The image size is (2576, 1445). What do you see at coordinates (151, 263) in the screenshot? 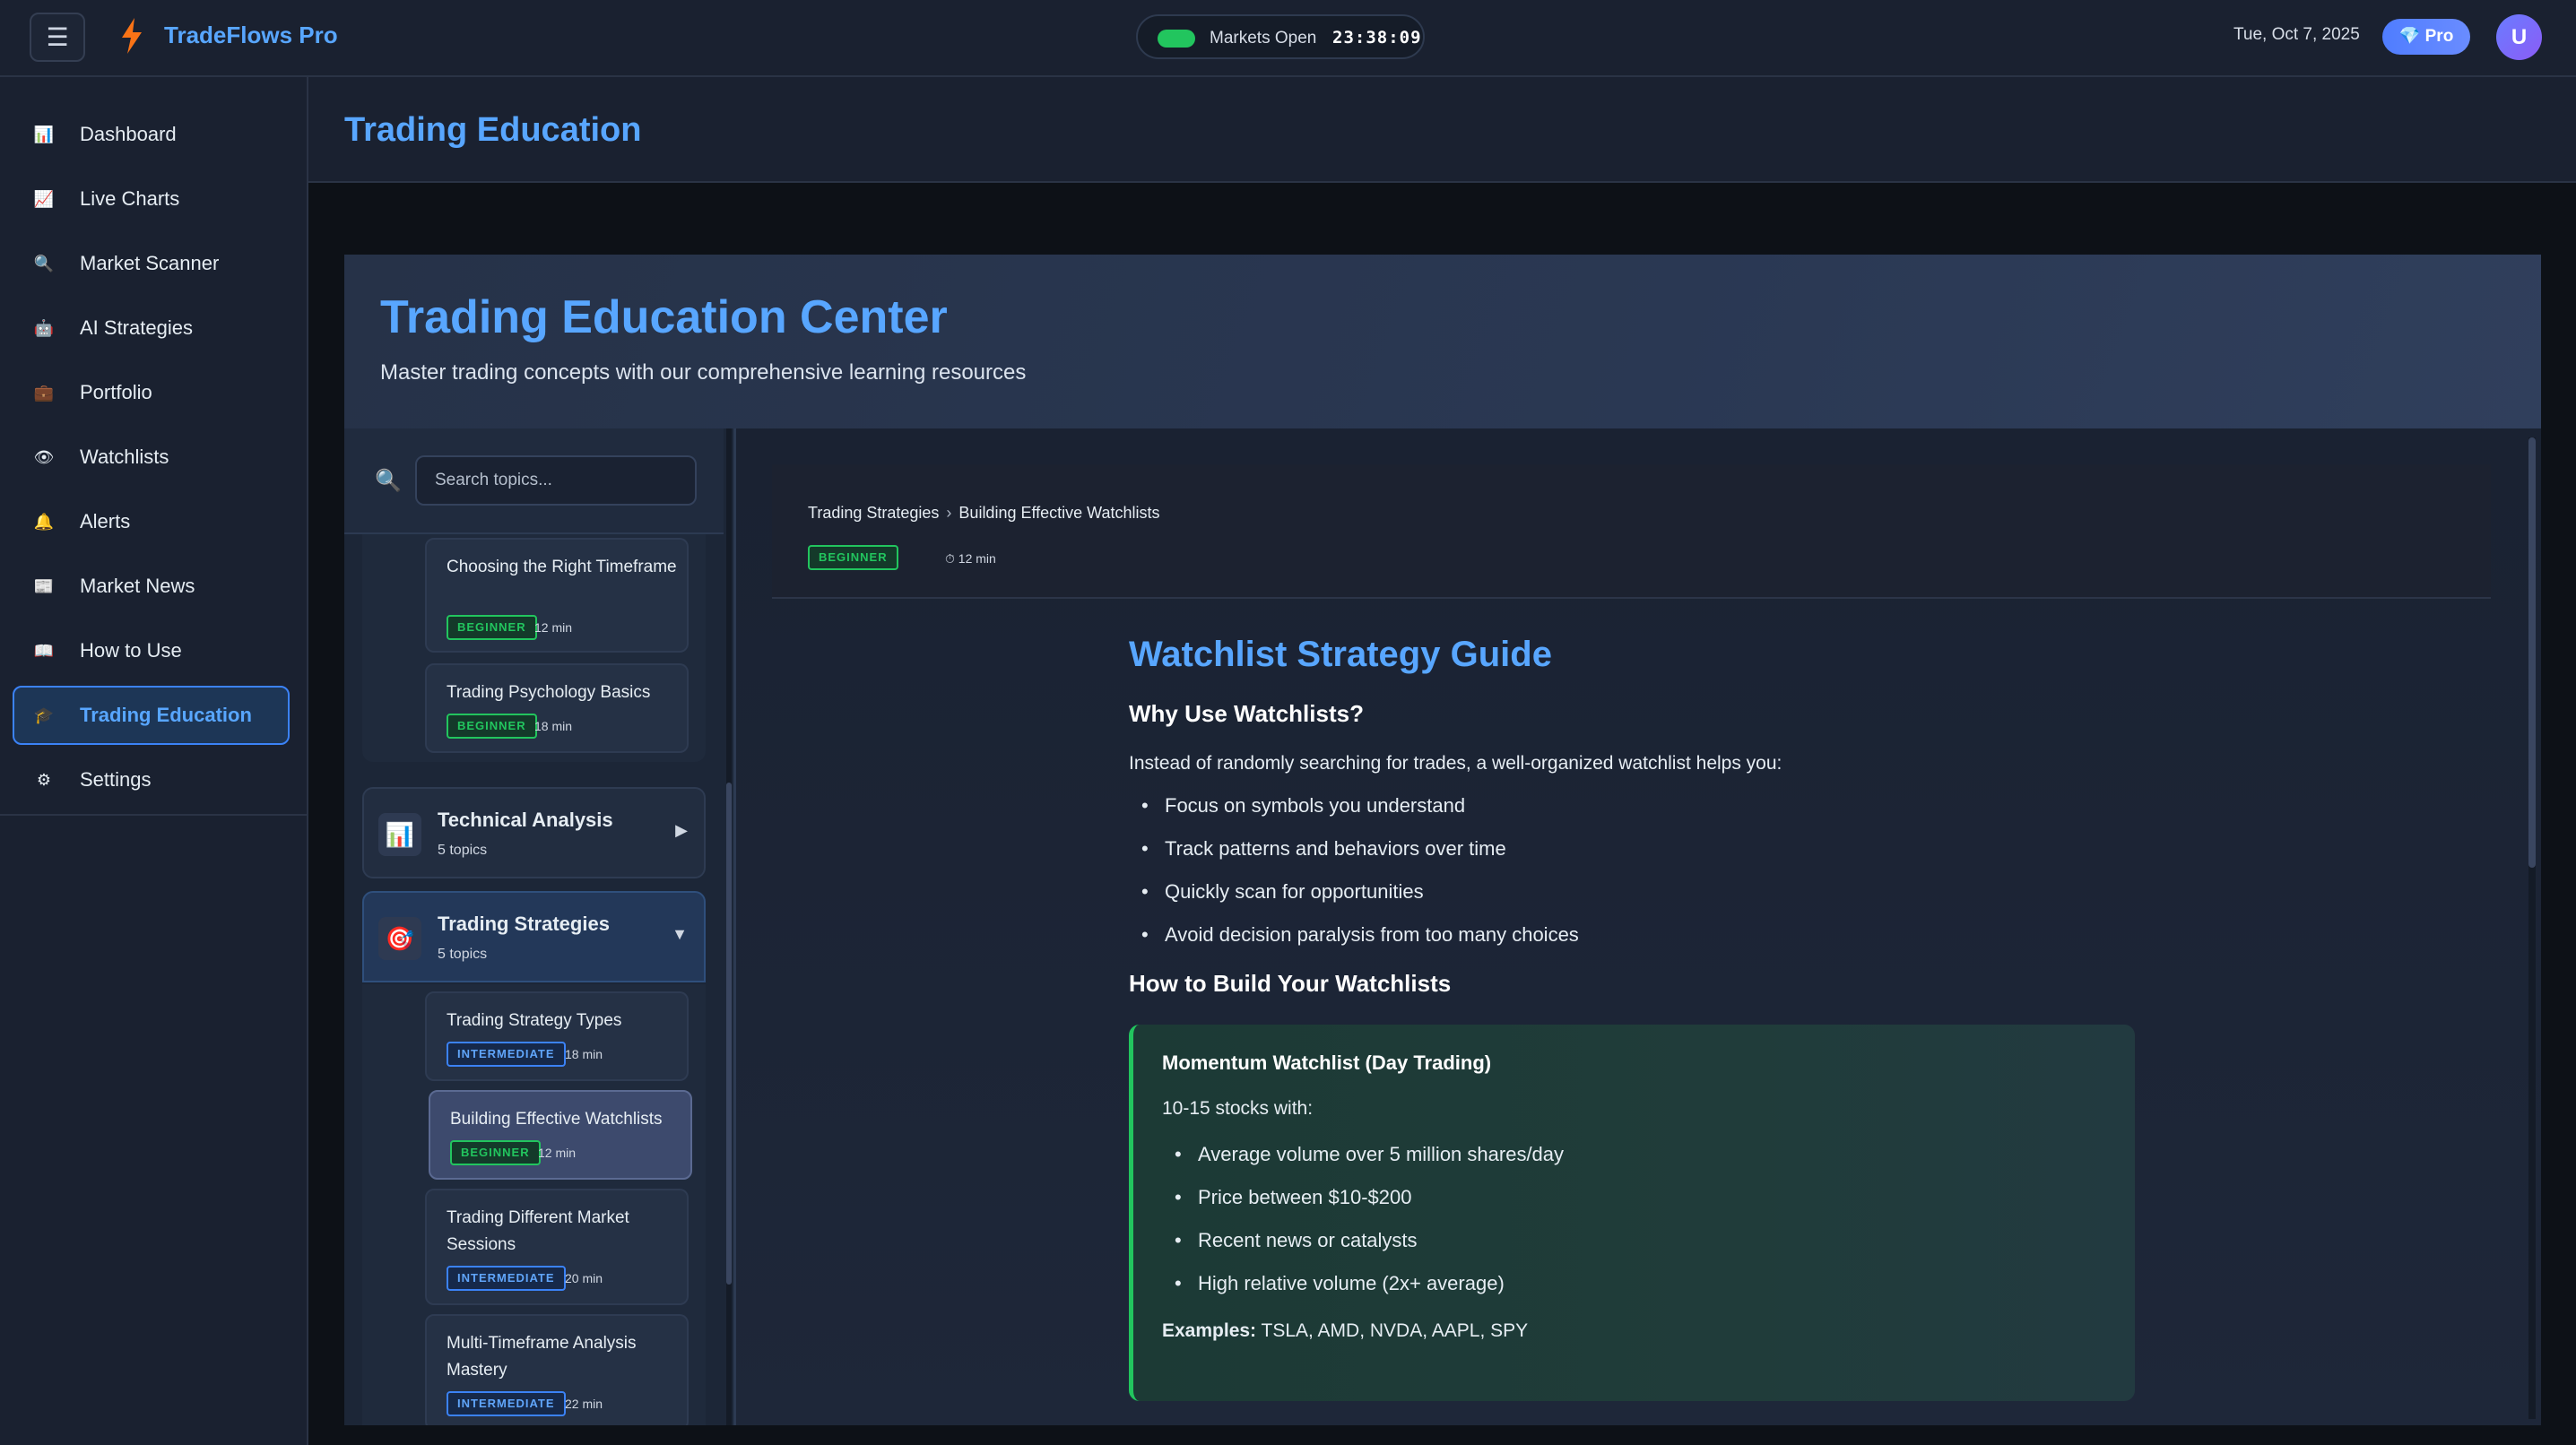
I see `sidebar-item-market-scanner: 🔍 Market Scanner` at bounding box center [151, 263].